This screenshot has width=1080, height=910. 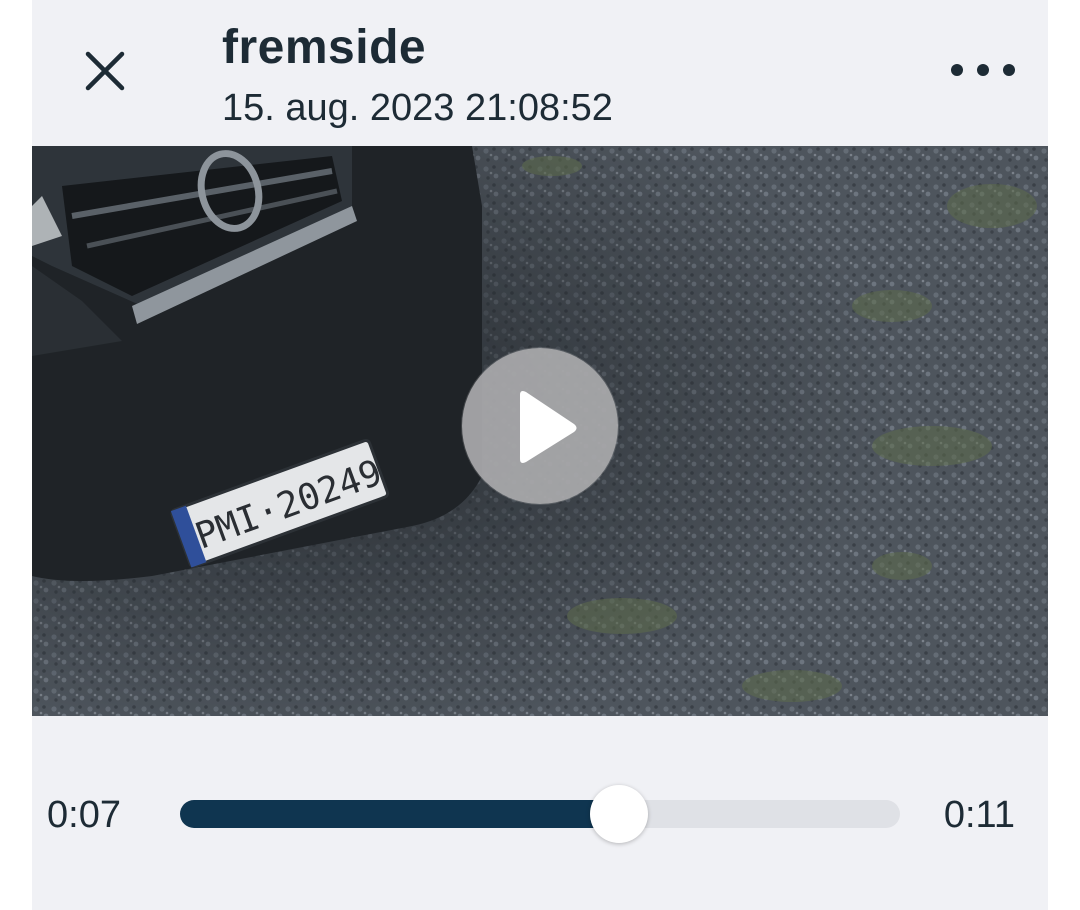 I want to click on play-icon, so click(x=548, y=427).